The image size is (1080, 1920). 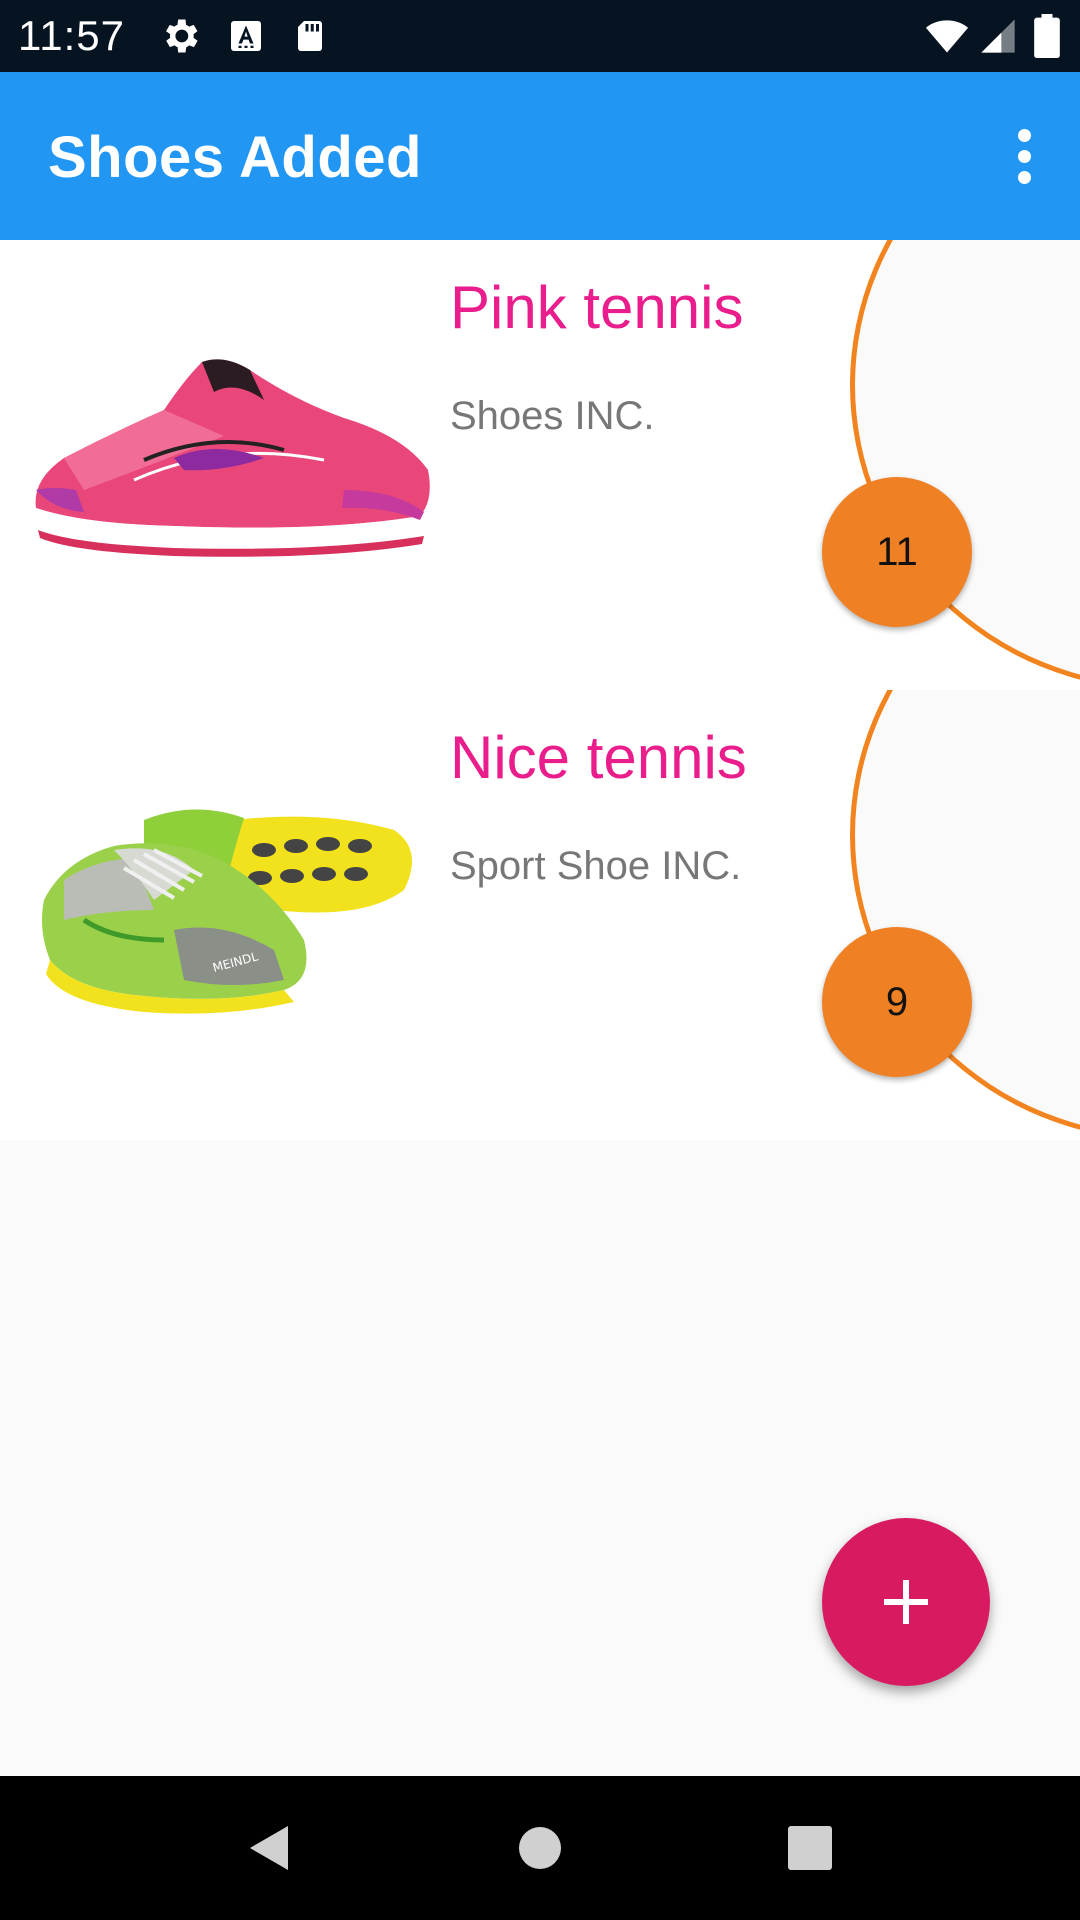 What do you see at coordinates (1047, 36) in the screenshot?
I see `battery-icon` at bounding box center [1047, 36].